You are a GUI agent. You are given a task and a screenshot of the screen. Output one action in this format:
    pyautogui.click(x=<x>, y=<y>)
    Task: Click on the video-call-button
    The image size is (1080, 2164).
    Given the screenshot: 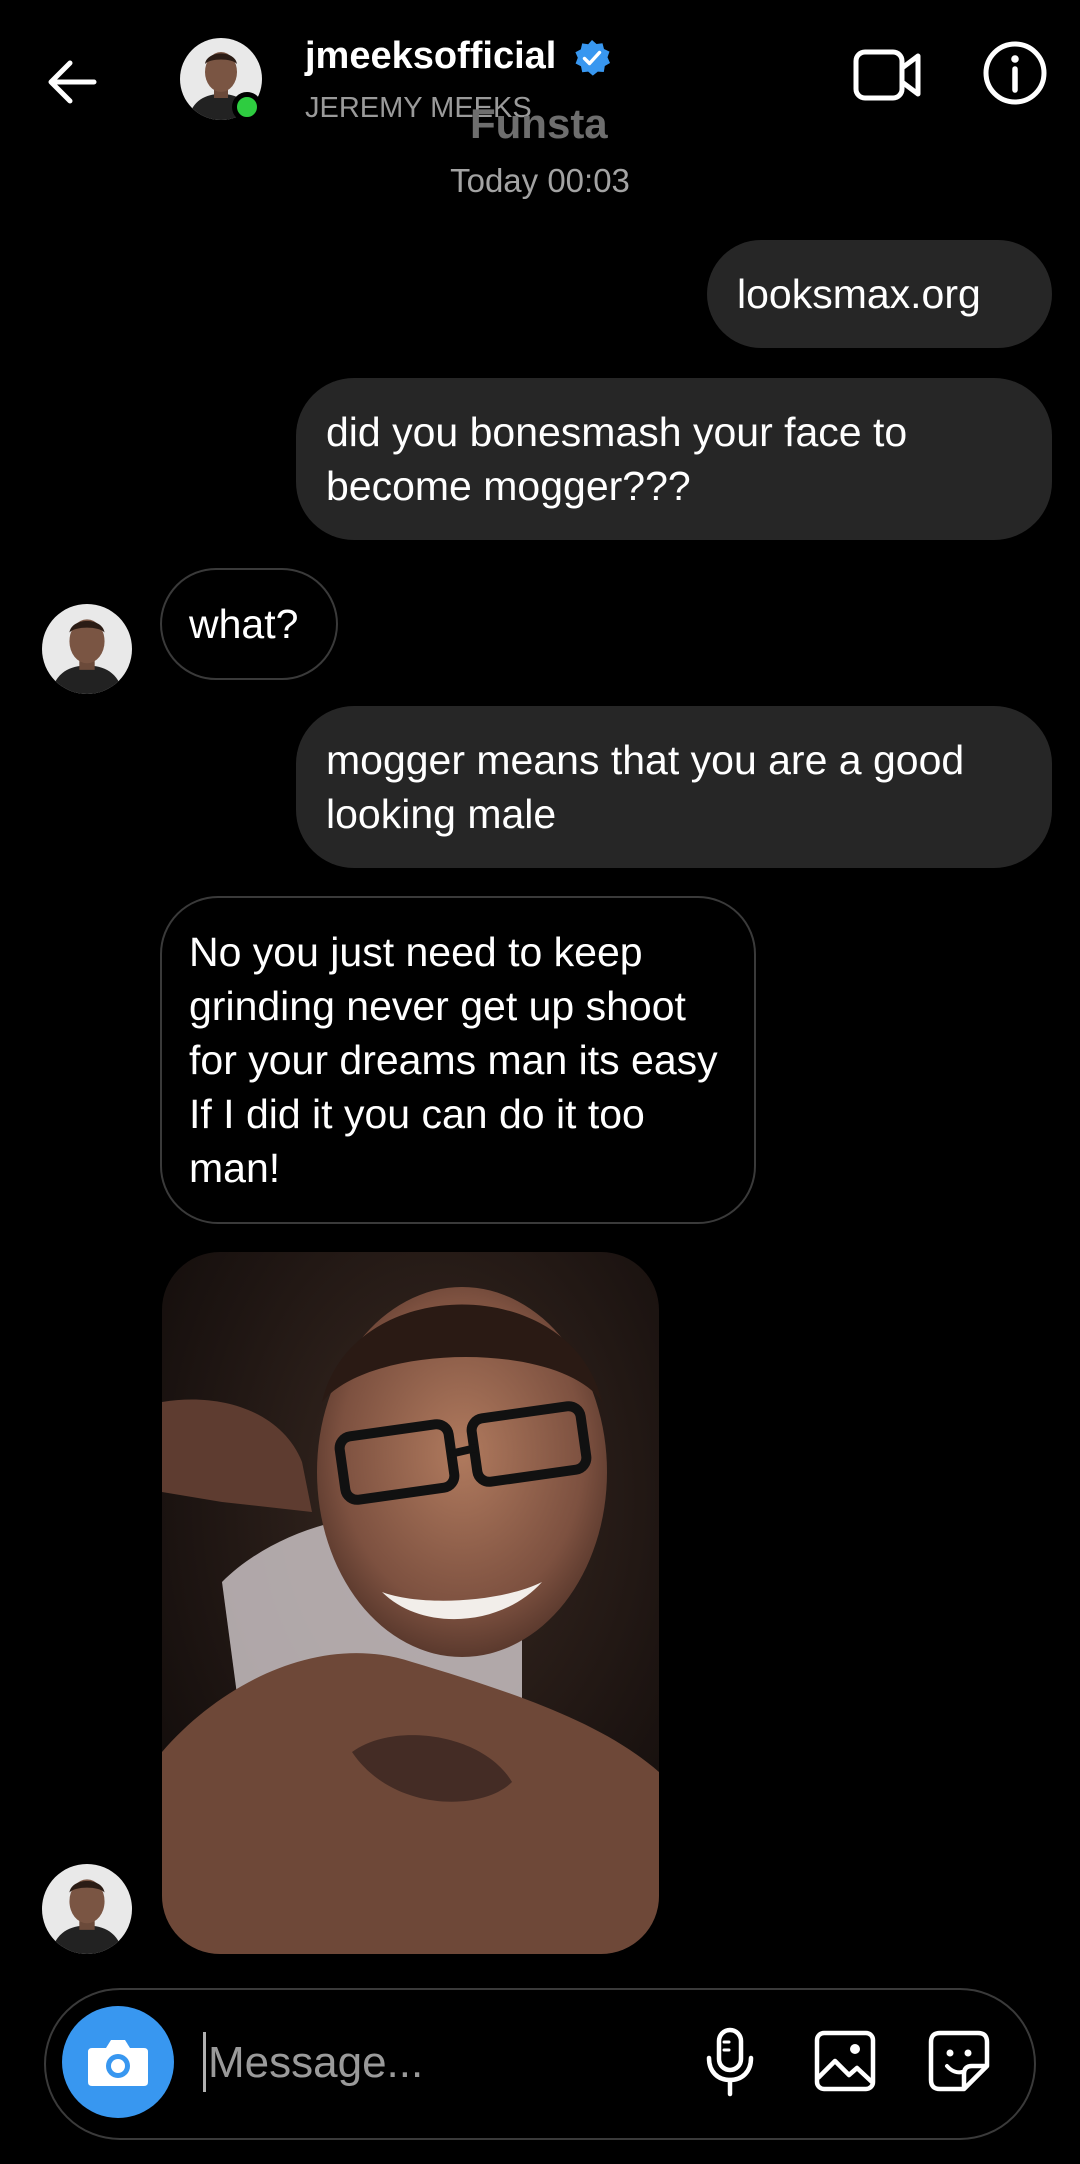 What is the action you would take?
    pyautogui.click(x=888, y=74)
    